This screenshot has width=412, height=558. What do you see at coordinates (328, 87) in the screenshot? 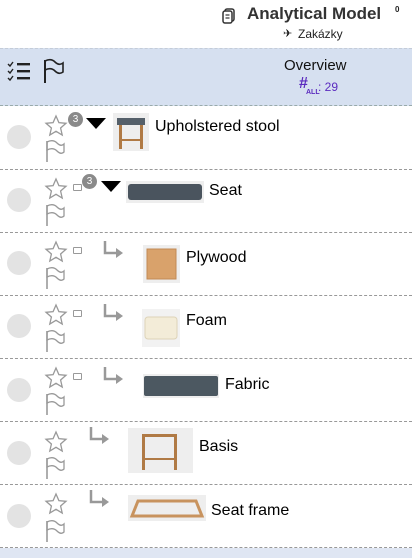
I see `item-count: : 29` at bounding box center [328, 87].